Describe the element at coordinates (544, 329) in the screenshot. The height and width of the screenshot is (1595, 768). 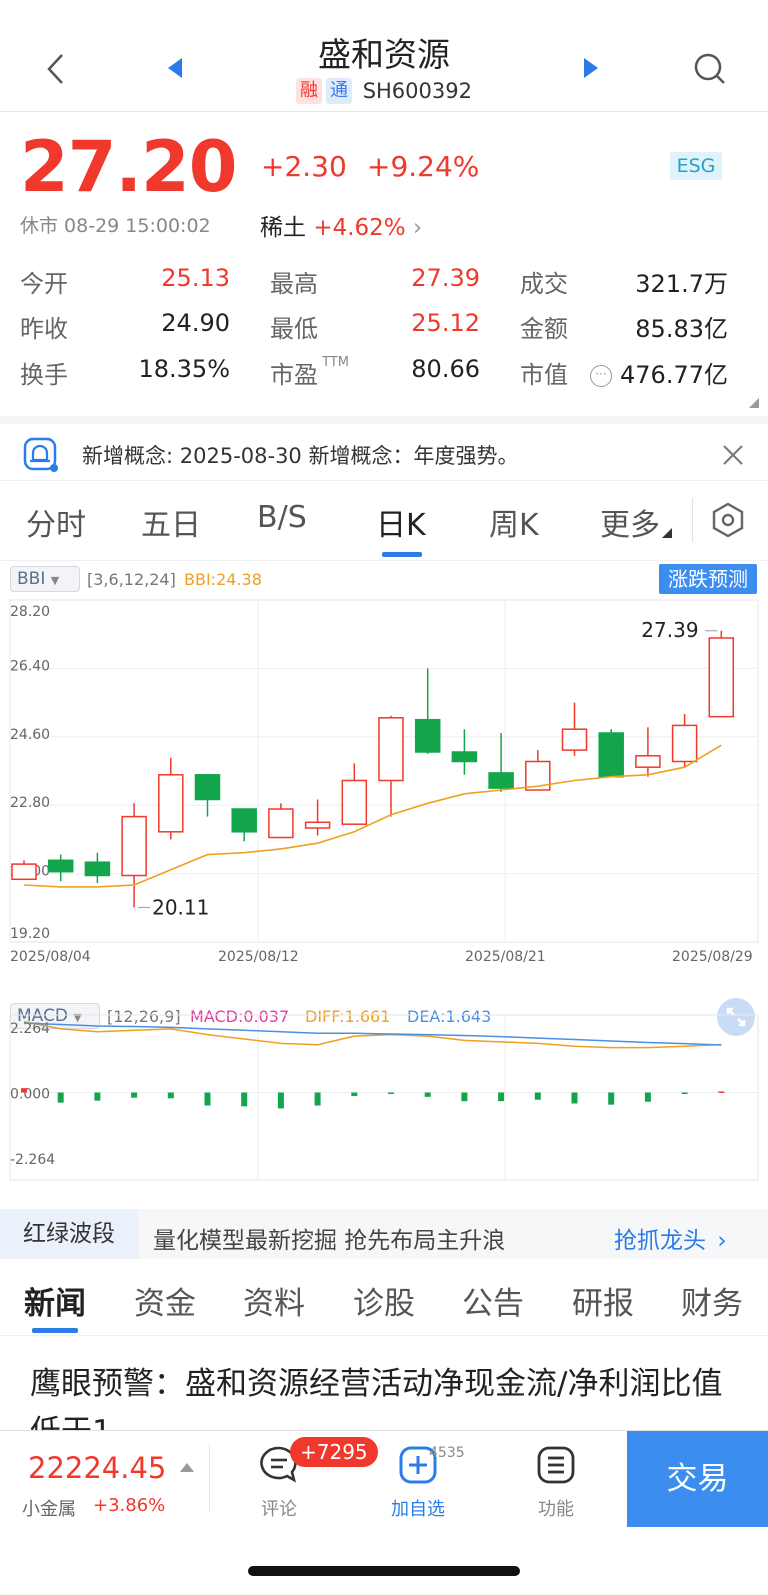
I see `stat-label: 金额` at that location.